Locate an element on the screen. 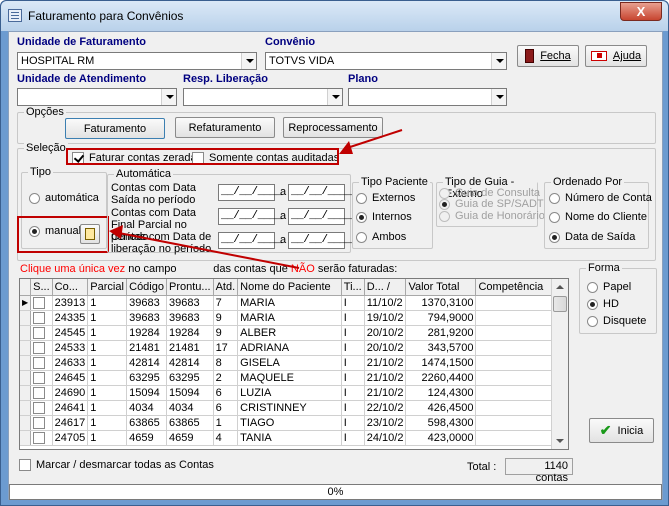 Image resolution: width=669 pixels, height=506 pixels. window-title: Faturamento para Convênios is located at coordinates (106, 16).